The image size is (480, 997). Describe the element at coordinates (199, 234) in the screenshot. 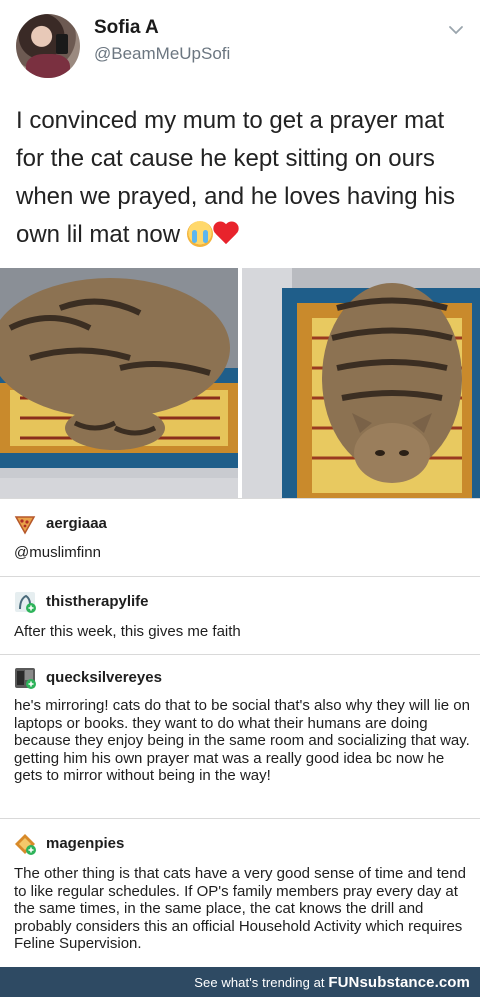

I see `crying-face-emoji` at that location.